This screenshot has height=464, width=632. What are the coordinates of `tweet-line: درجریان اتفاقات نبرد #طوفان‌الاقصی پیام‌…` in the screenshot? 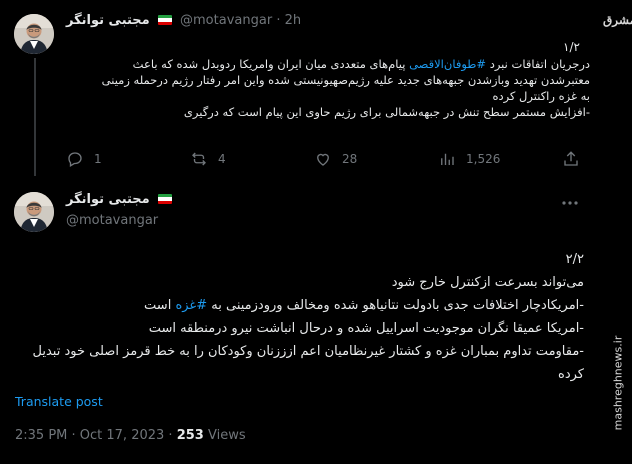 It's located at (330, 64).